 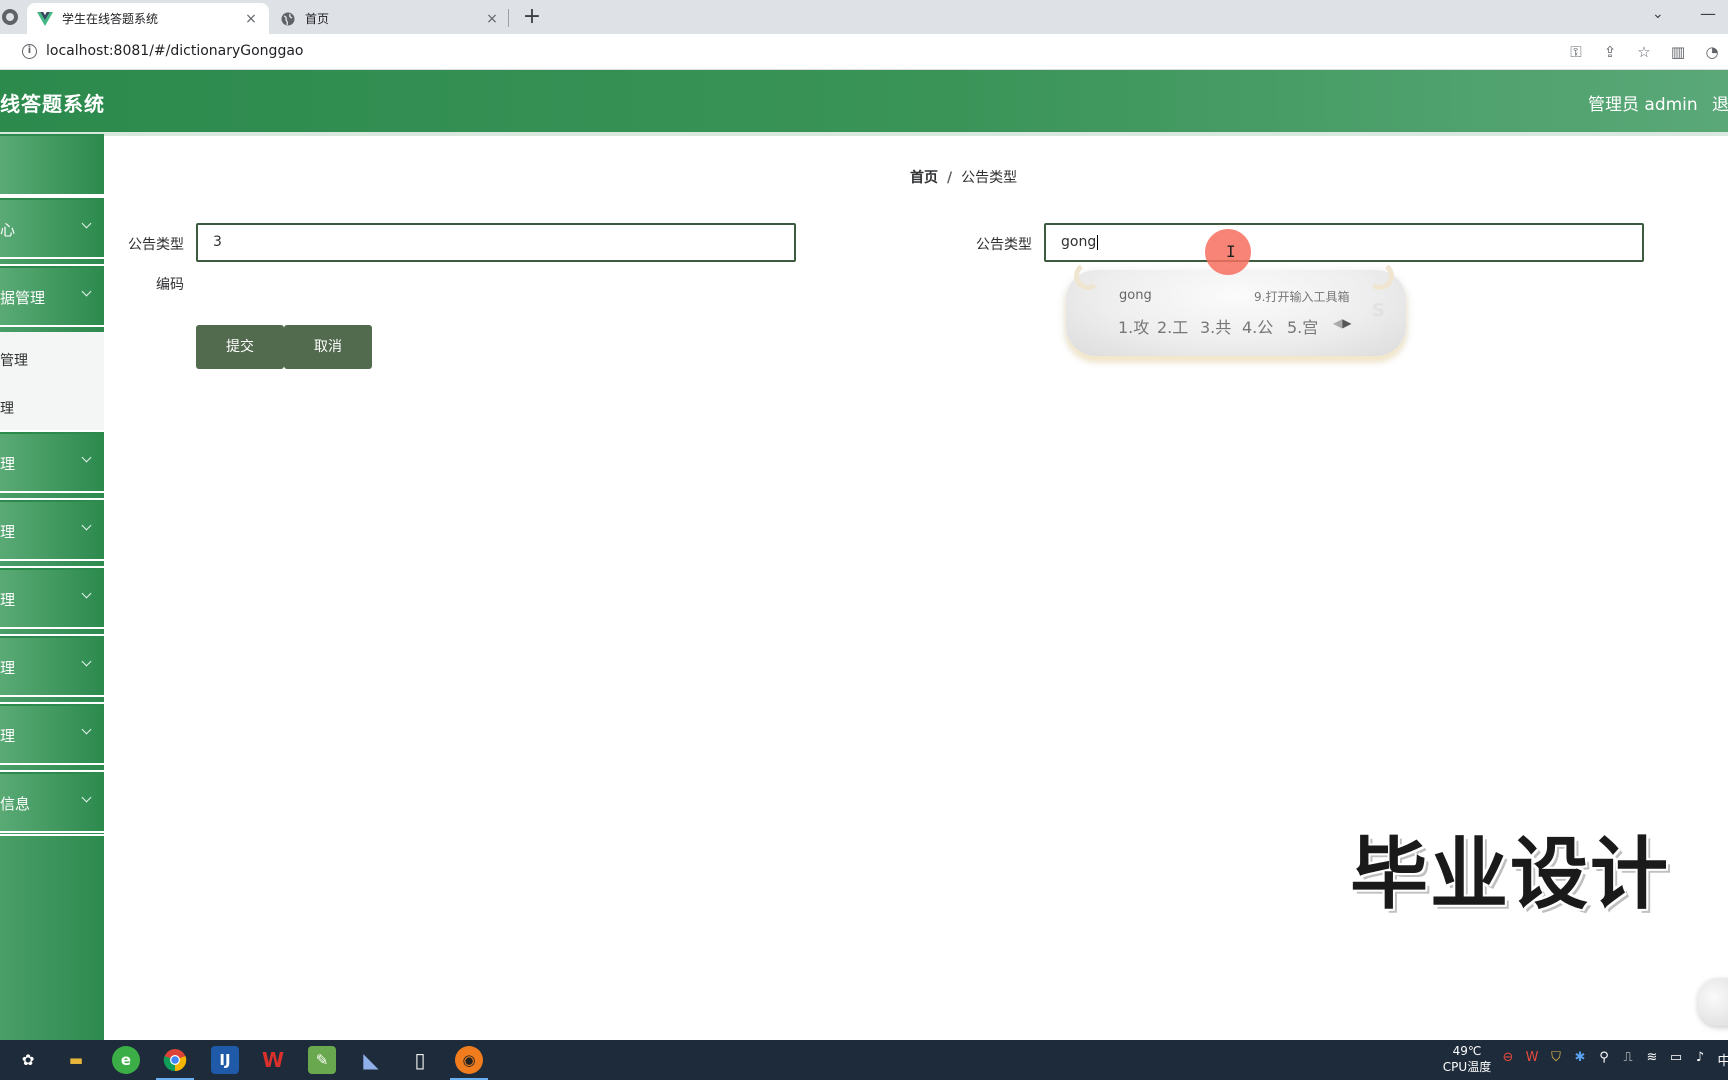 I want to click on globe-icon, so click(x=288, y=19).